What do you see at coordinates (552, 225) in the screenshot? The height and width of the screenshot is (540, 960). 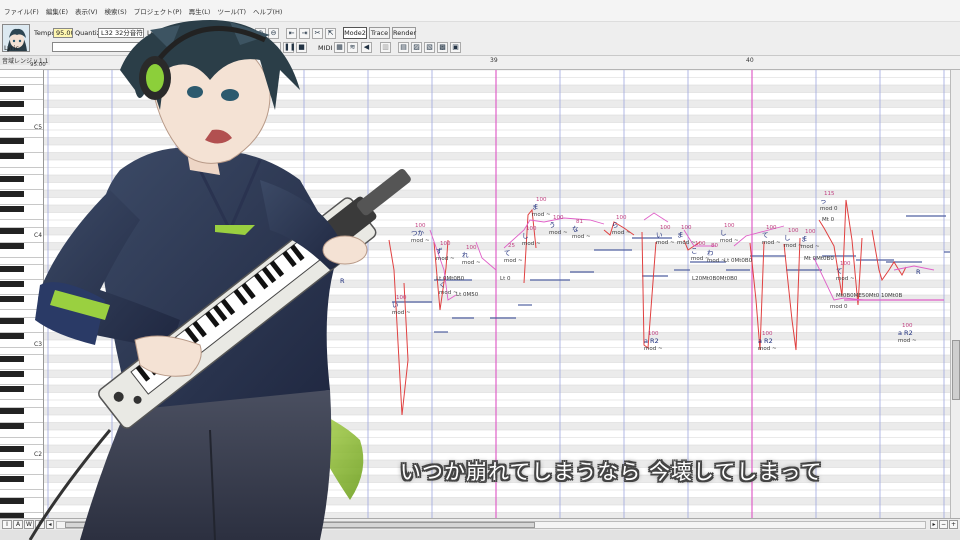 I see `note-lyric: う` at bounding box center [552, 225].